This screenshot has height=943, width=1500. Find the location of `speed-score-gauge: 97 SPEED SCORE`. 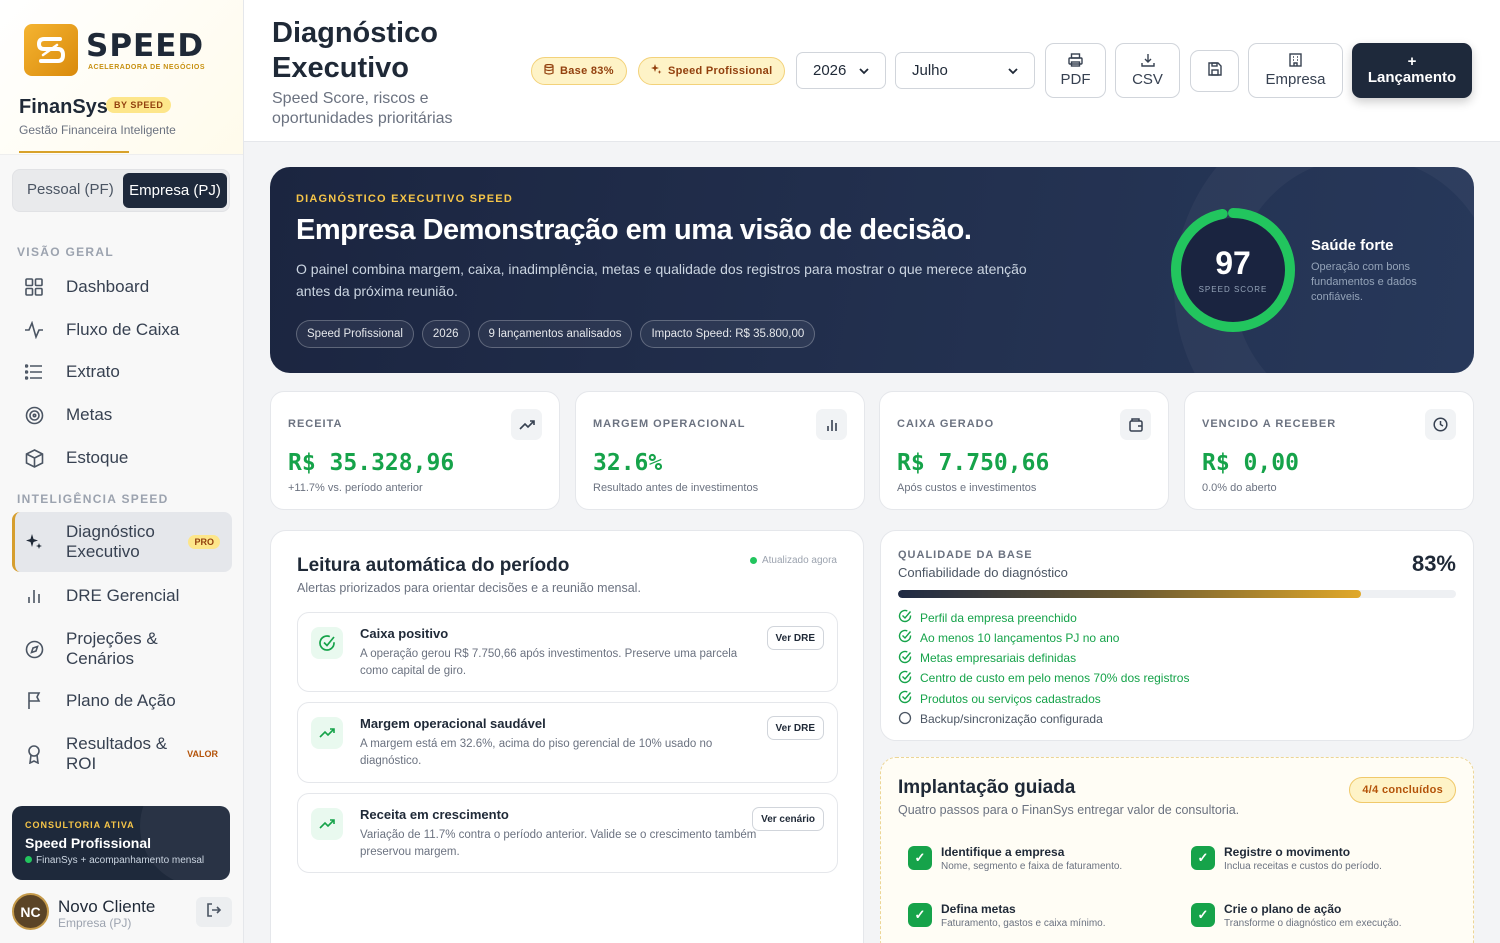

speed-score-gauge: 97 SPEED SCORE is located at coordinates (1233, 270).